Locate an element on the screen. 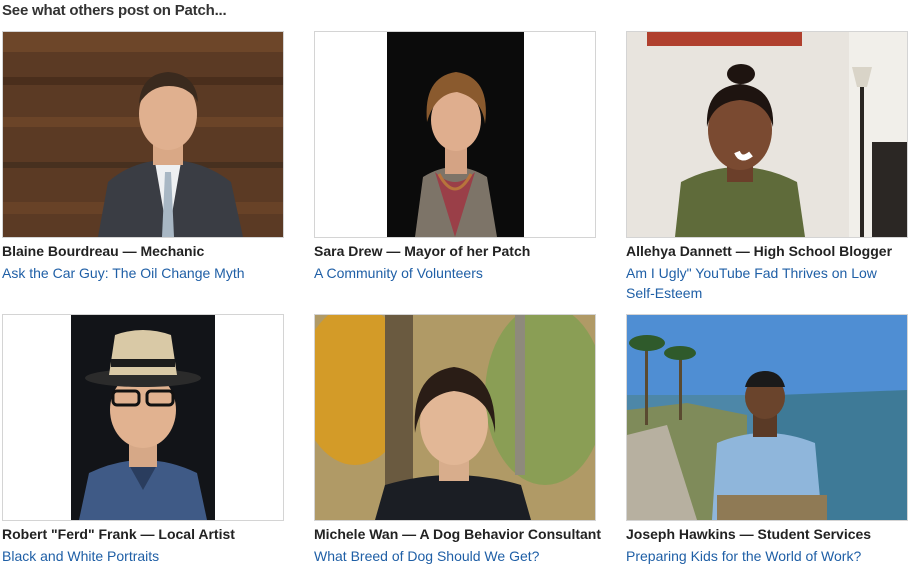 The width and height of the screenshot is (911, 566). smiling-girl-photo is located at coordinates (767, 134).